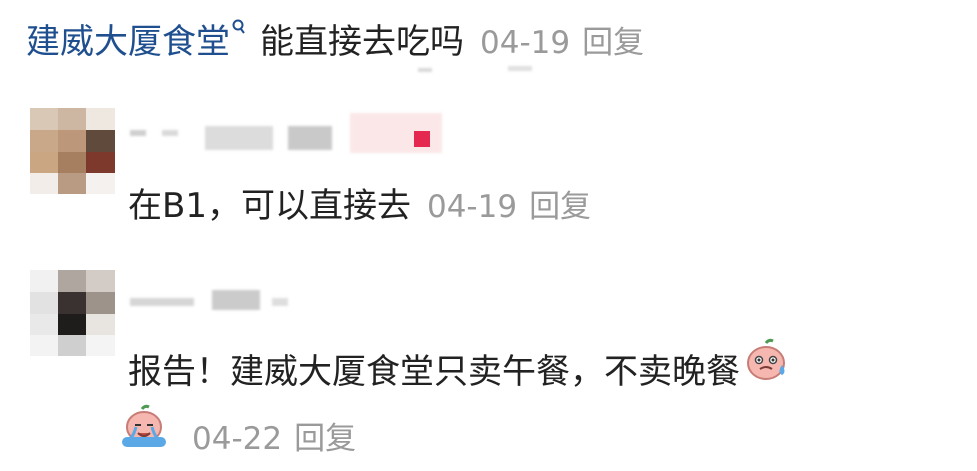  What do you see at coordinates (237, 439) in the screenshot?
I see `comment-date: 04-22` at bounding box center [237, 439].